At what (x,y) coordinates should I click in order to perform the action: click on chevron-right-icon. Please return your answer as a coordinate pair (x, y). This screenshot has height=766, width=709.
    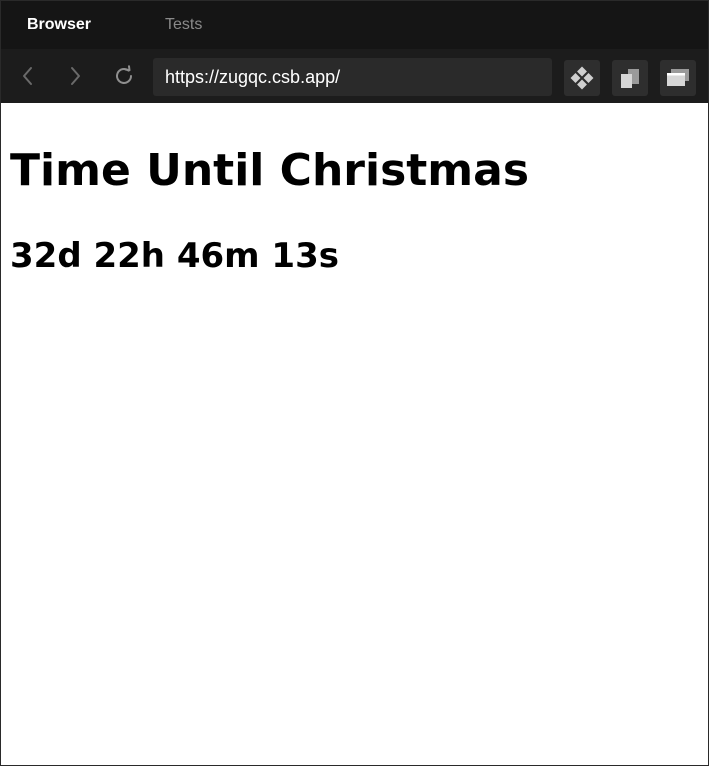
    Looking at the image, I should click on (75, 76).